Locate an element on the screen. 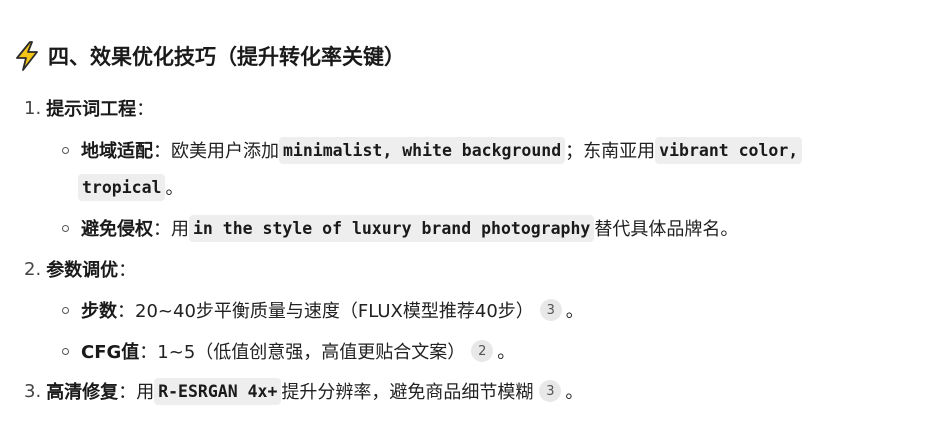  list-item: 1. 提示词工程 ： is located at coordinates (89, 108).